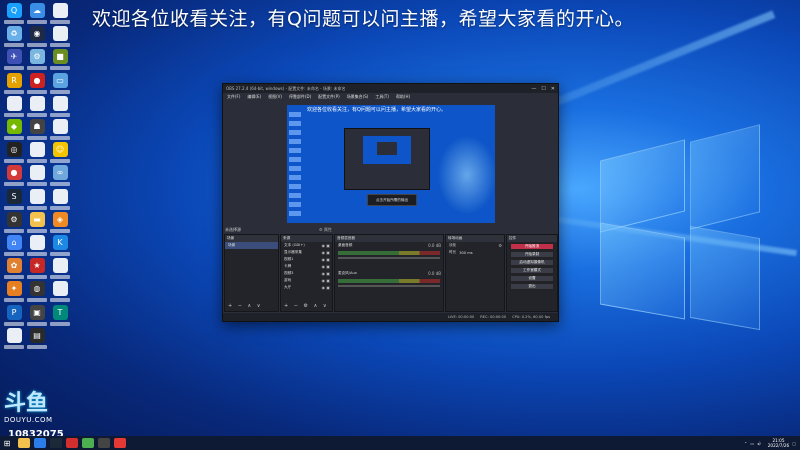 The width and height of the screenshot is (800, 450). What do you see at coordinates (245, 306) in the screenshot?
I see `scenes-toolbar: + − ∧ ∨` at bounding box center [245, 306].